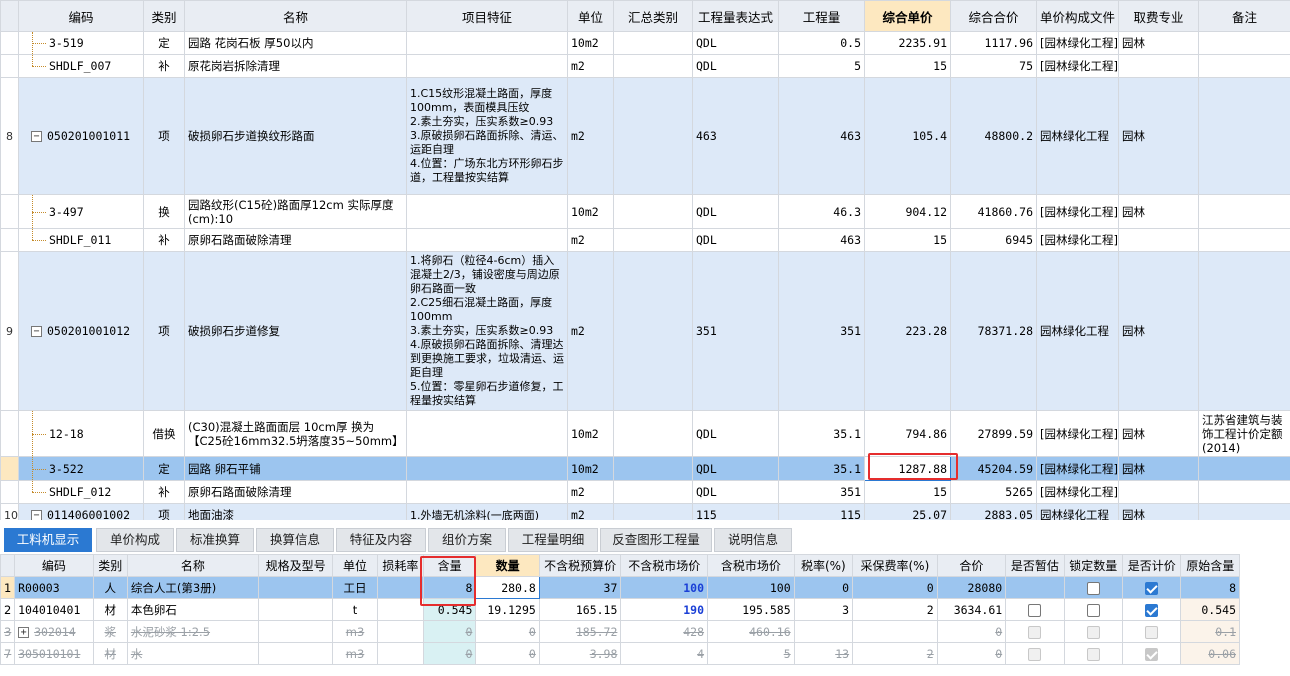  What do you see at coordinates (993, 240) in the screenshot?
I see `cell-total-price: 6945` at bounding box center [993, 240].